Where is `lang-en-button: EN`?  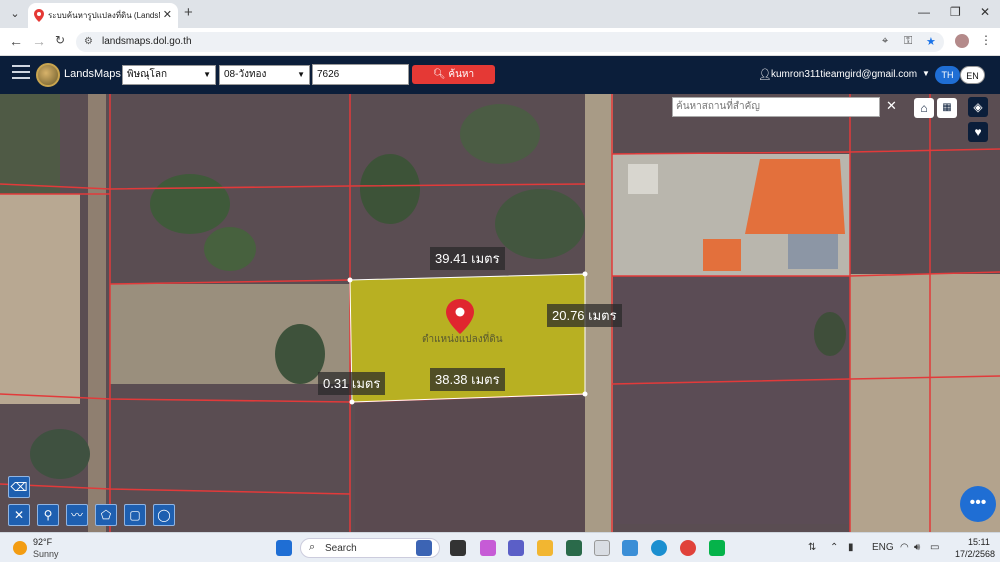 lang-en-button: EN is located at coordinates (972, 75).